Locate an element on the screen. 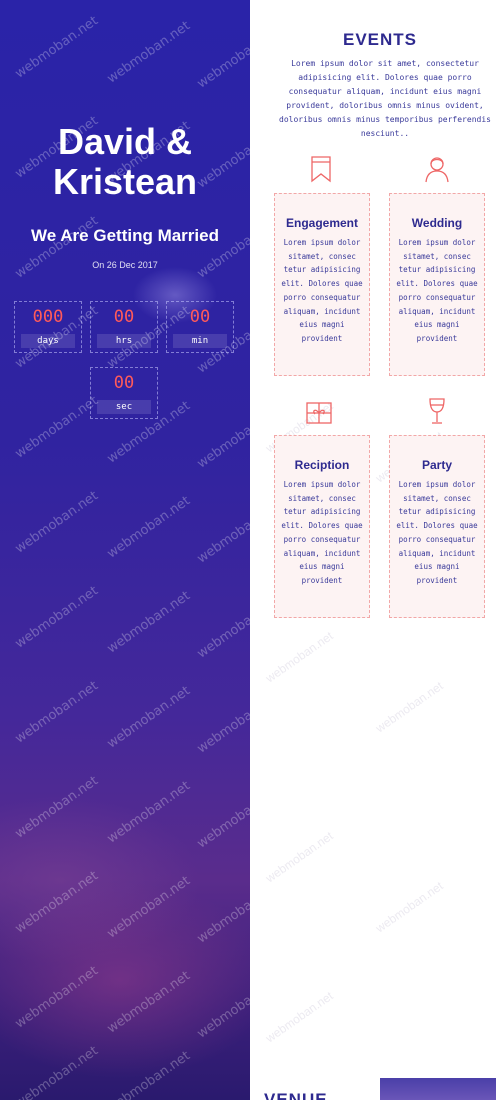 Image resolution: width=500 pixels, height=1100 pixels. countdown-seconds: 00 sec is located at coordinates (124, 393).